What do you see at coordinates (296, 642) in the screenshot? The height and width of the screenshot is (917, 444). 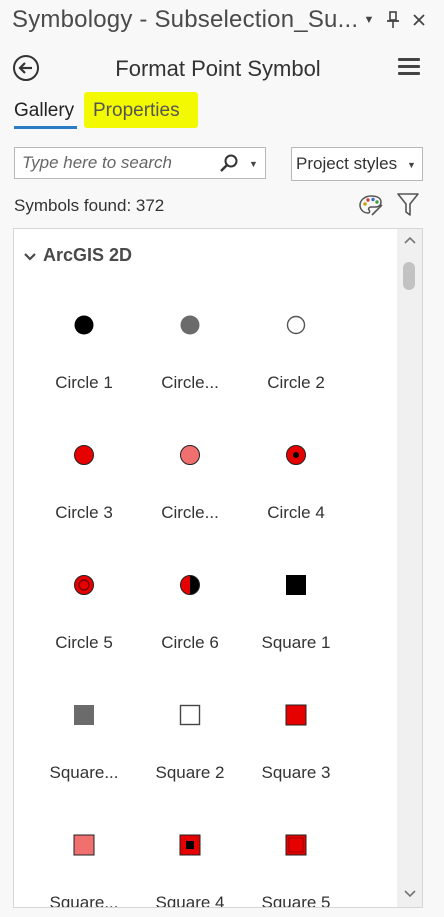 I see `symbol-label: Square 1` at bounding box center [296, 642].